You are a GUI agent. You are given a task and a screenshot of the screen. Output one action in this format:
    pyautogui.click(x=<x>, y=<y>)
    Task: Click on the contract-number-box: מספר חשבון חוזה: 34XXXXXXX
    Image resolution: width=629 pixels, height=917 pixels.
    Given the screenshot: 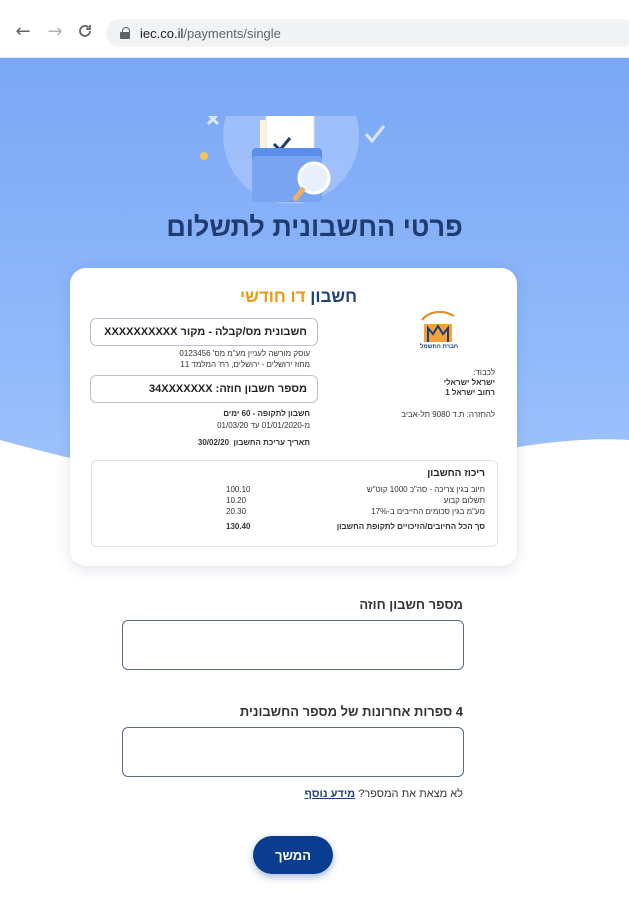 What is the action you would take?
    pyautogui.click(x=204, y=389)
    